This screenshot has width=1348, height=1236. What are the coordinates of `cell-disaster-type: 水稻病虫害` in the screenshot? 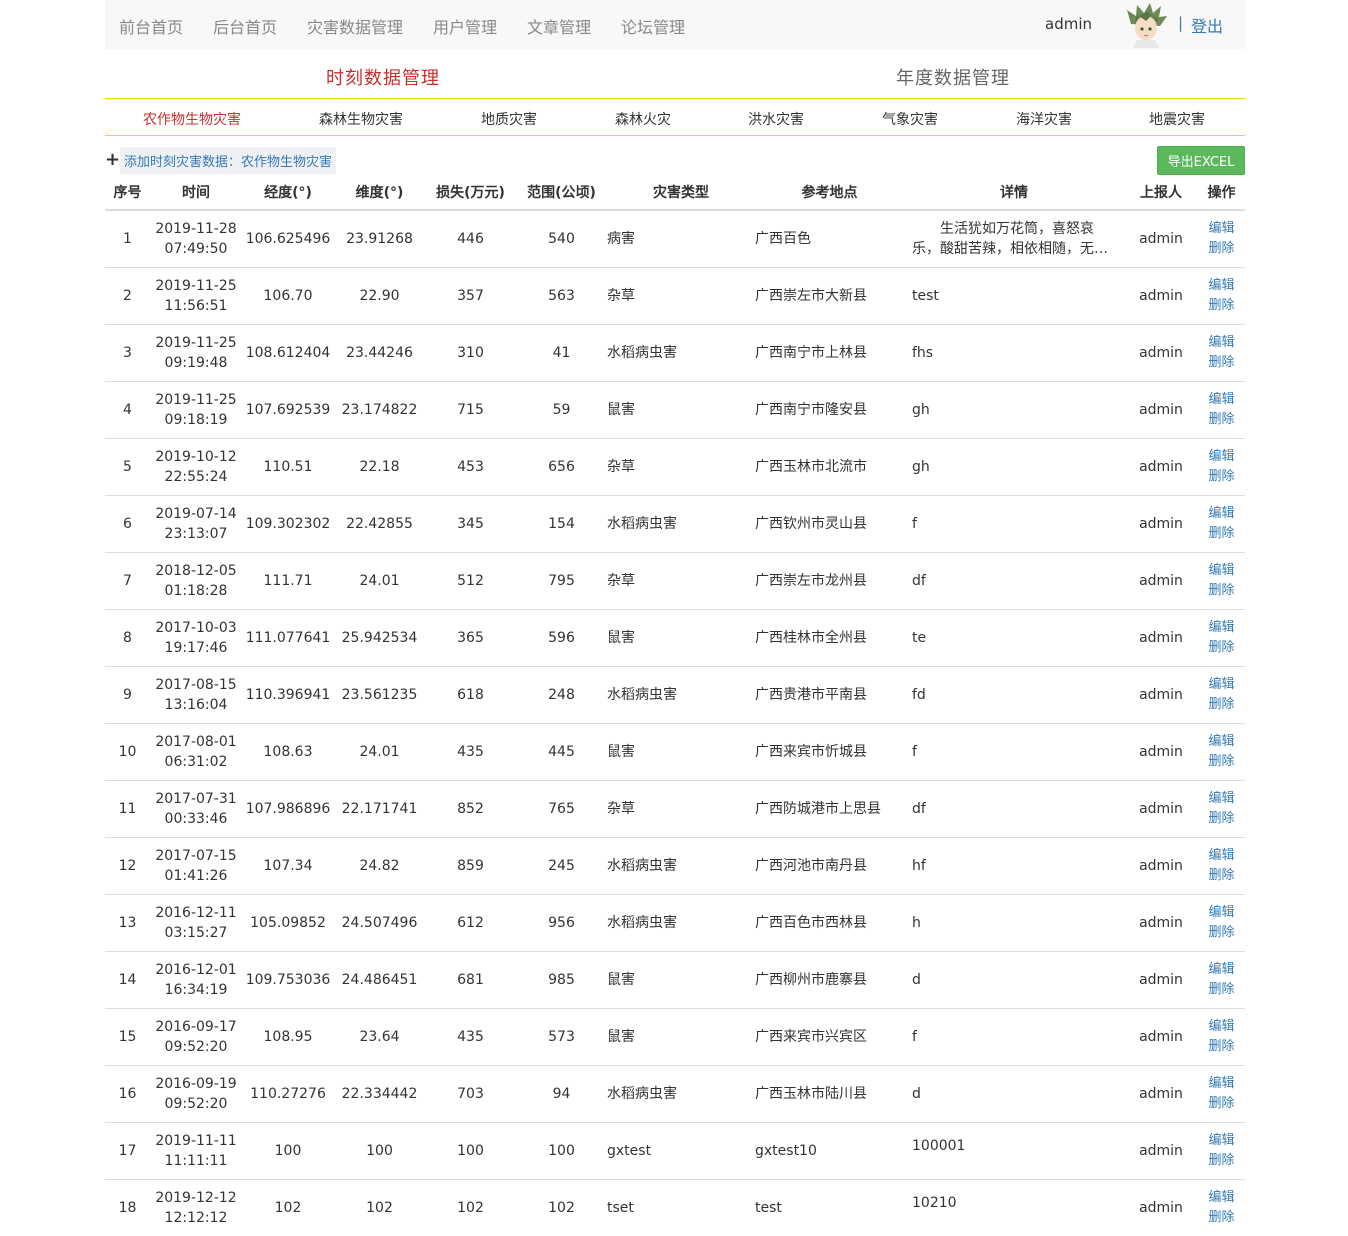 It's located at (681, 865).